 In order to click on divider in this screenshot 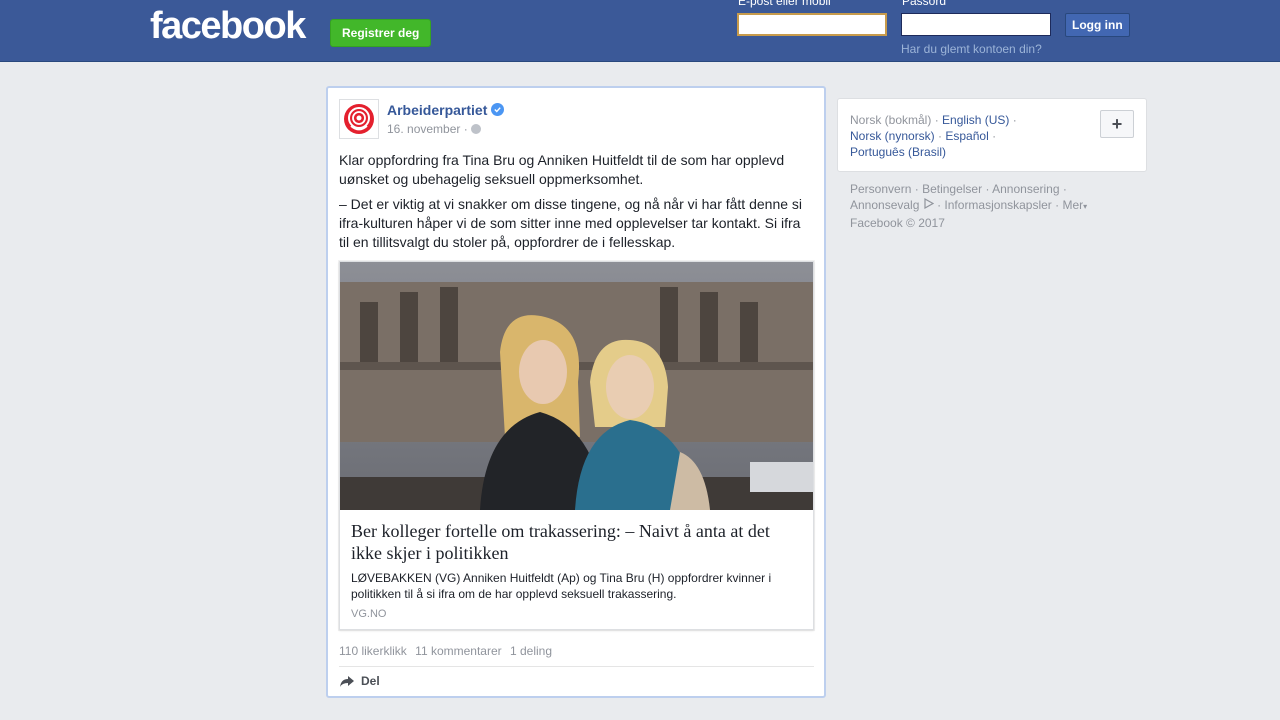, I will do `click(576, 666)`.